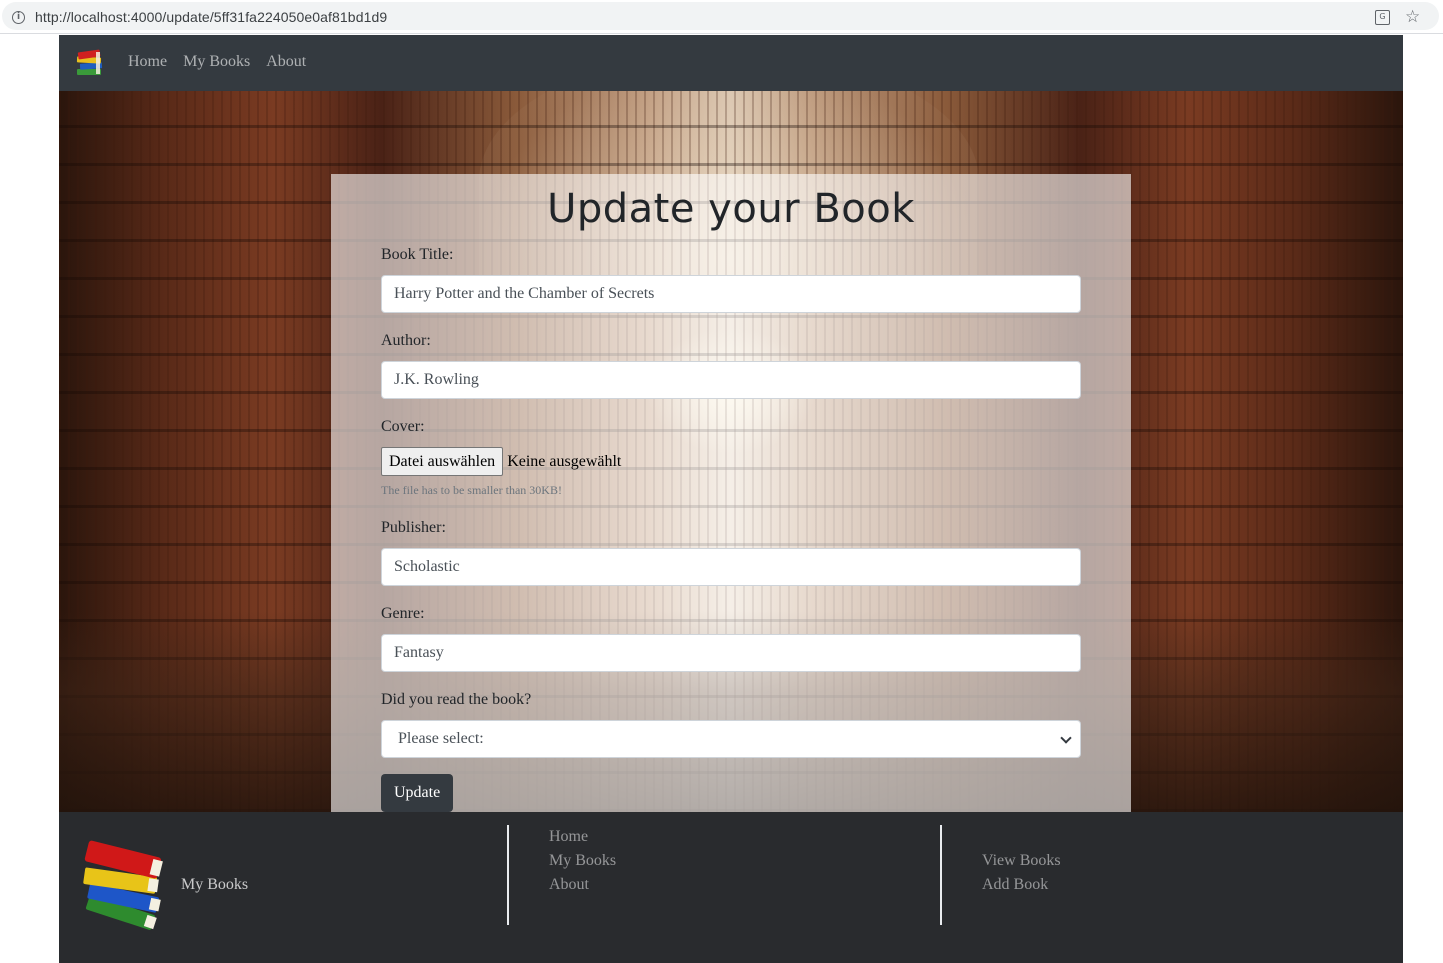 The width and height of the screenshot is (1443, 963). Describe the element at coordinates (403, 613) in the screenshot. I see `genre-label: Genre:` at that location.